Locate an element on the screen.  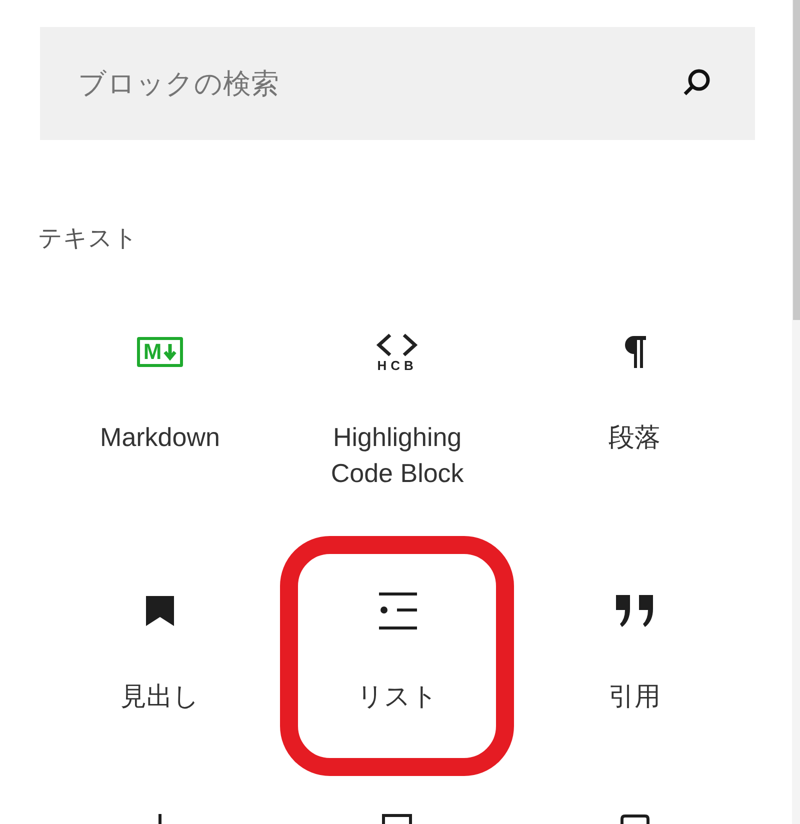
block-label: Markdown is located at coordinates (160, 437).